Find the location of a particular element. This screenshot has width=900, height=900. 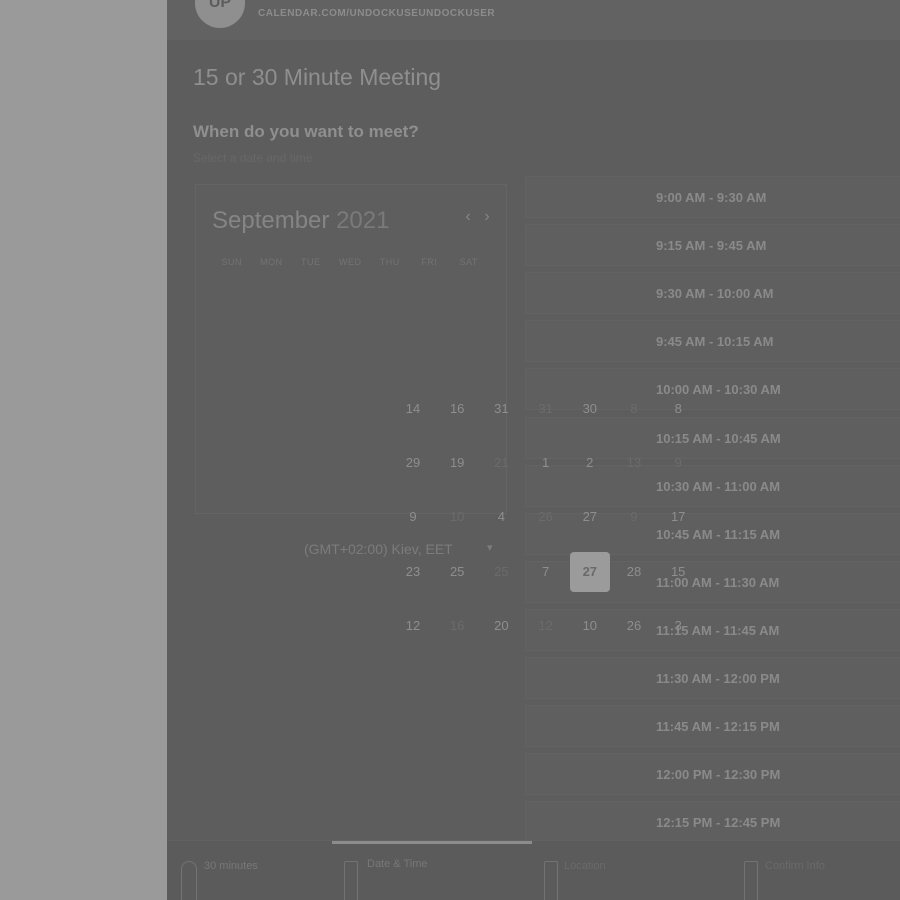

weekday-header: SUN MON TUE WED THU FRI SAT is located at coordinates (350, 262).